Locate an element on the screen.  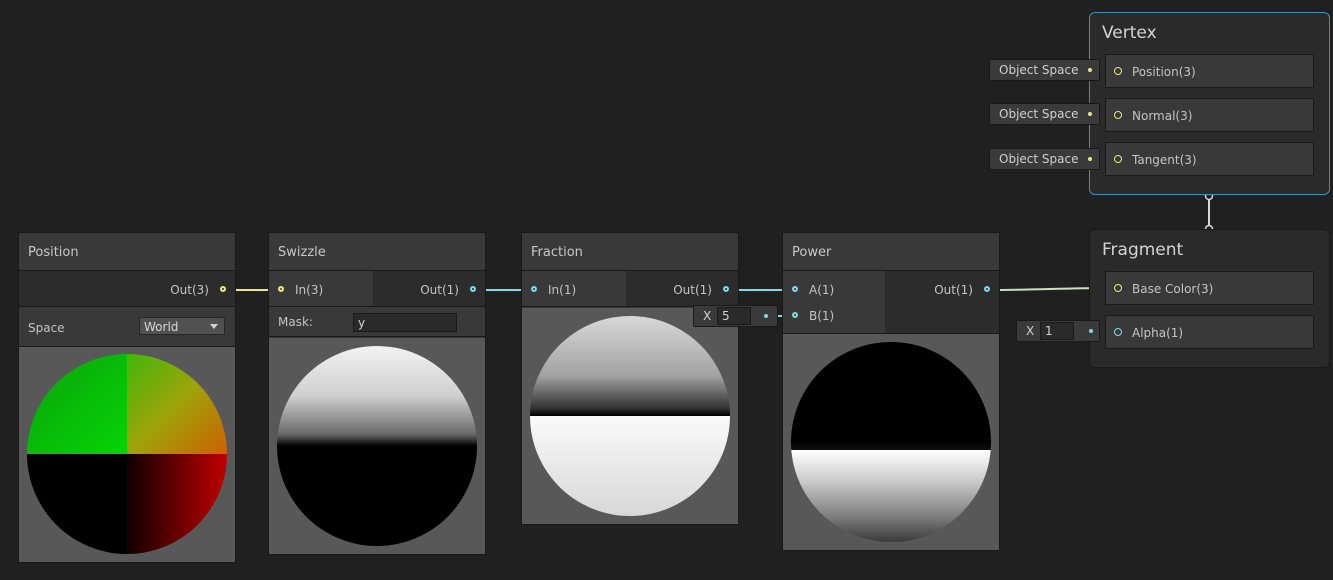
a-port is located at coordinates (795, 289).